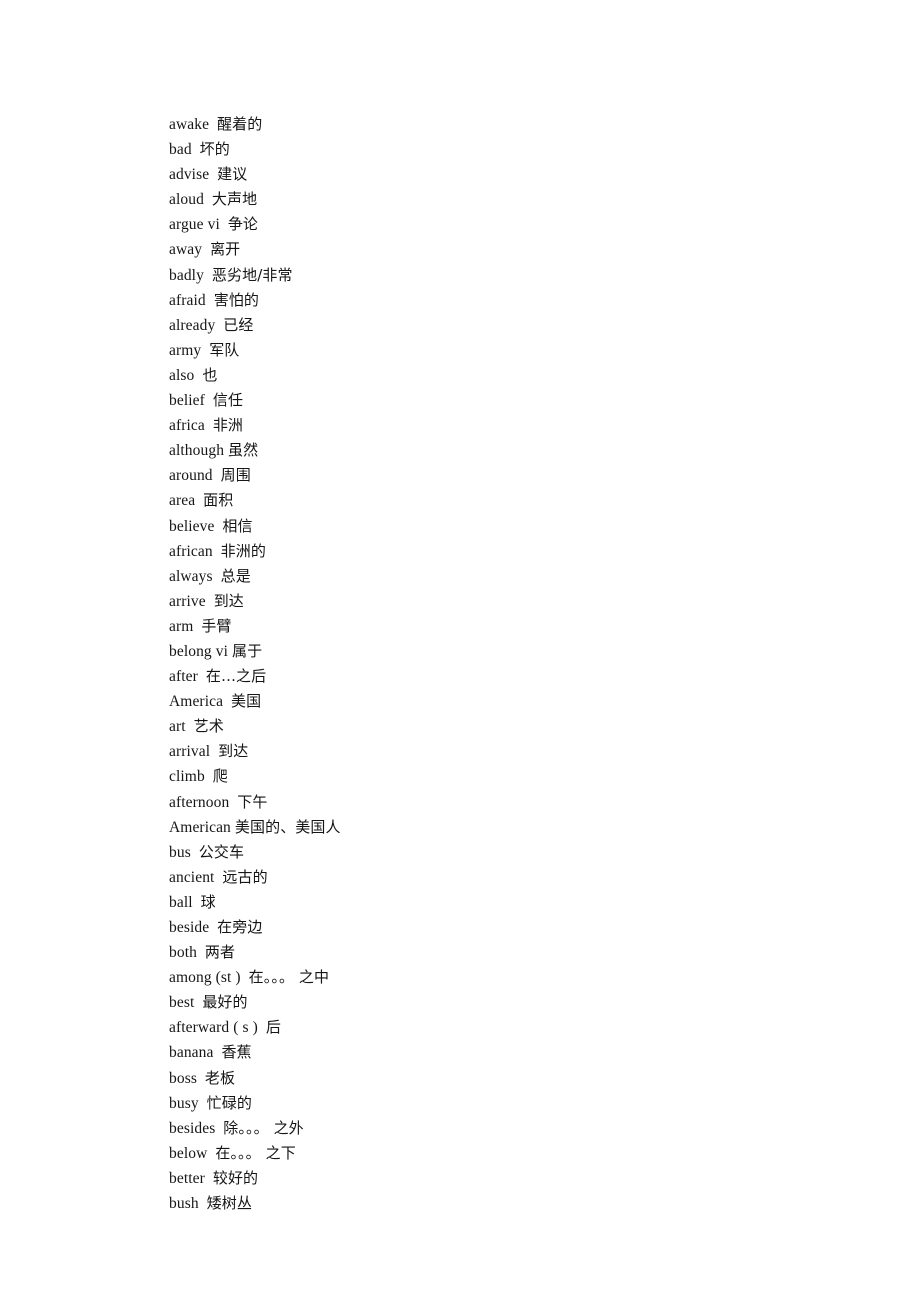  What do you see at coordinates (221, 851) in the screenshot?
I see `entry-gloss: 公交车` at bounding box center [221, 851].